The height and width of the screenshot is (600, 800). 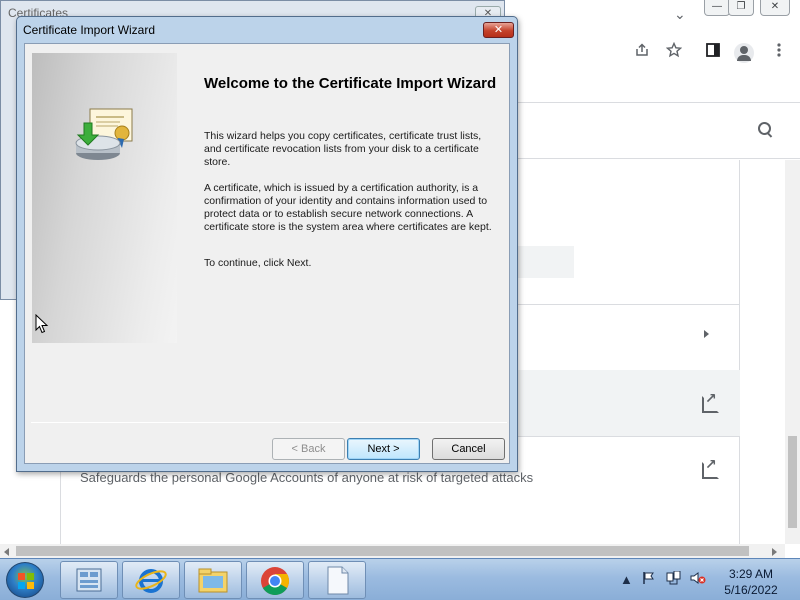 I want to click on start-button, so click(x=25, y=580).